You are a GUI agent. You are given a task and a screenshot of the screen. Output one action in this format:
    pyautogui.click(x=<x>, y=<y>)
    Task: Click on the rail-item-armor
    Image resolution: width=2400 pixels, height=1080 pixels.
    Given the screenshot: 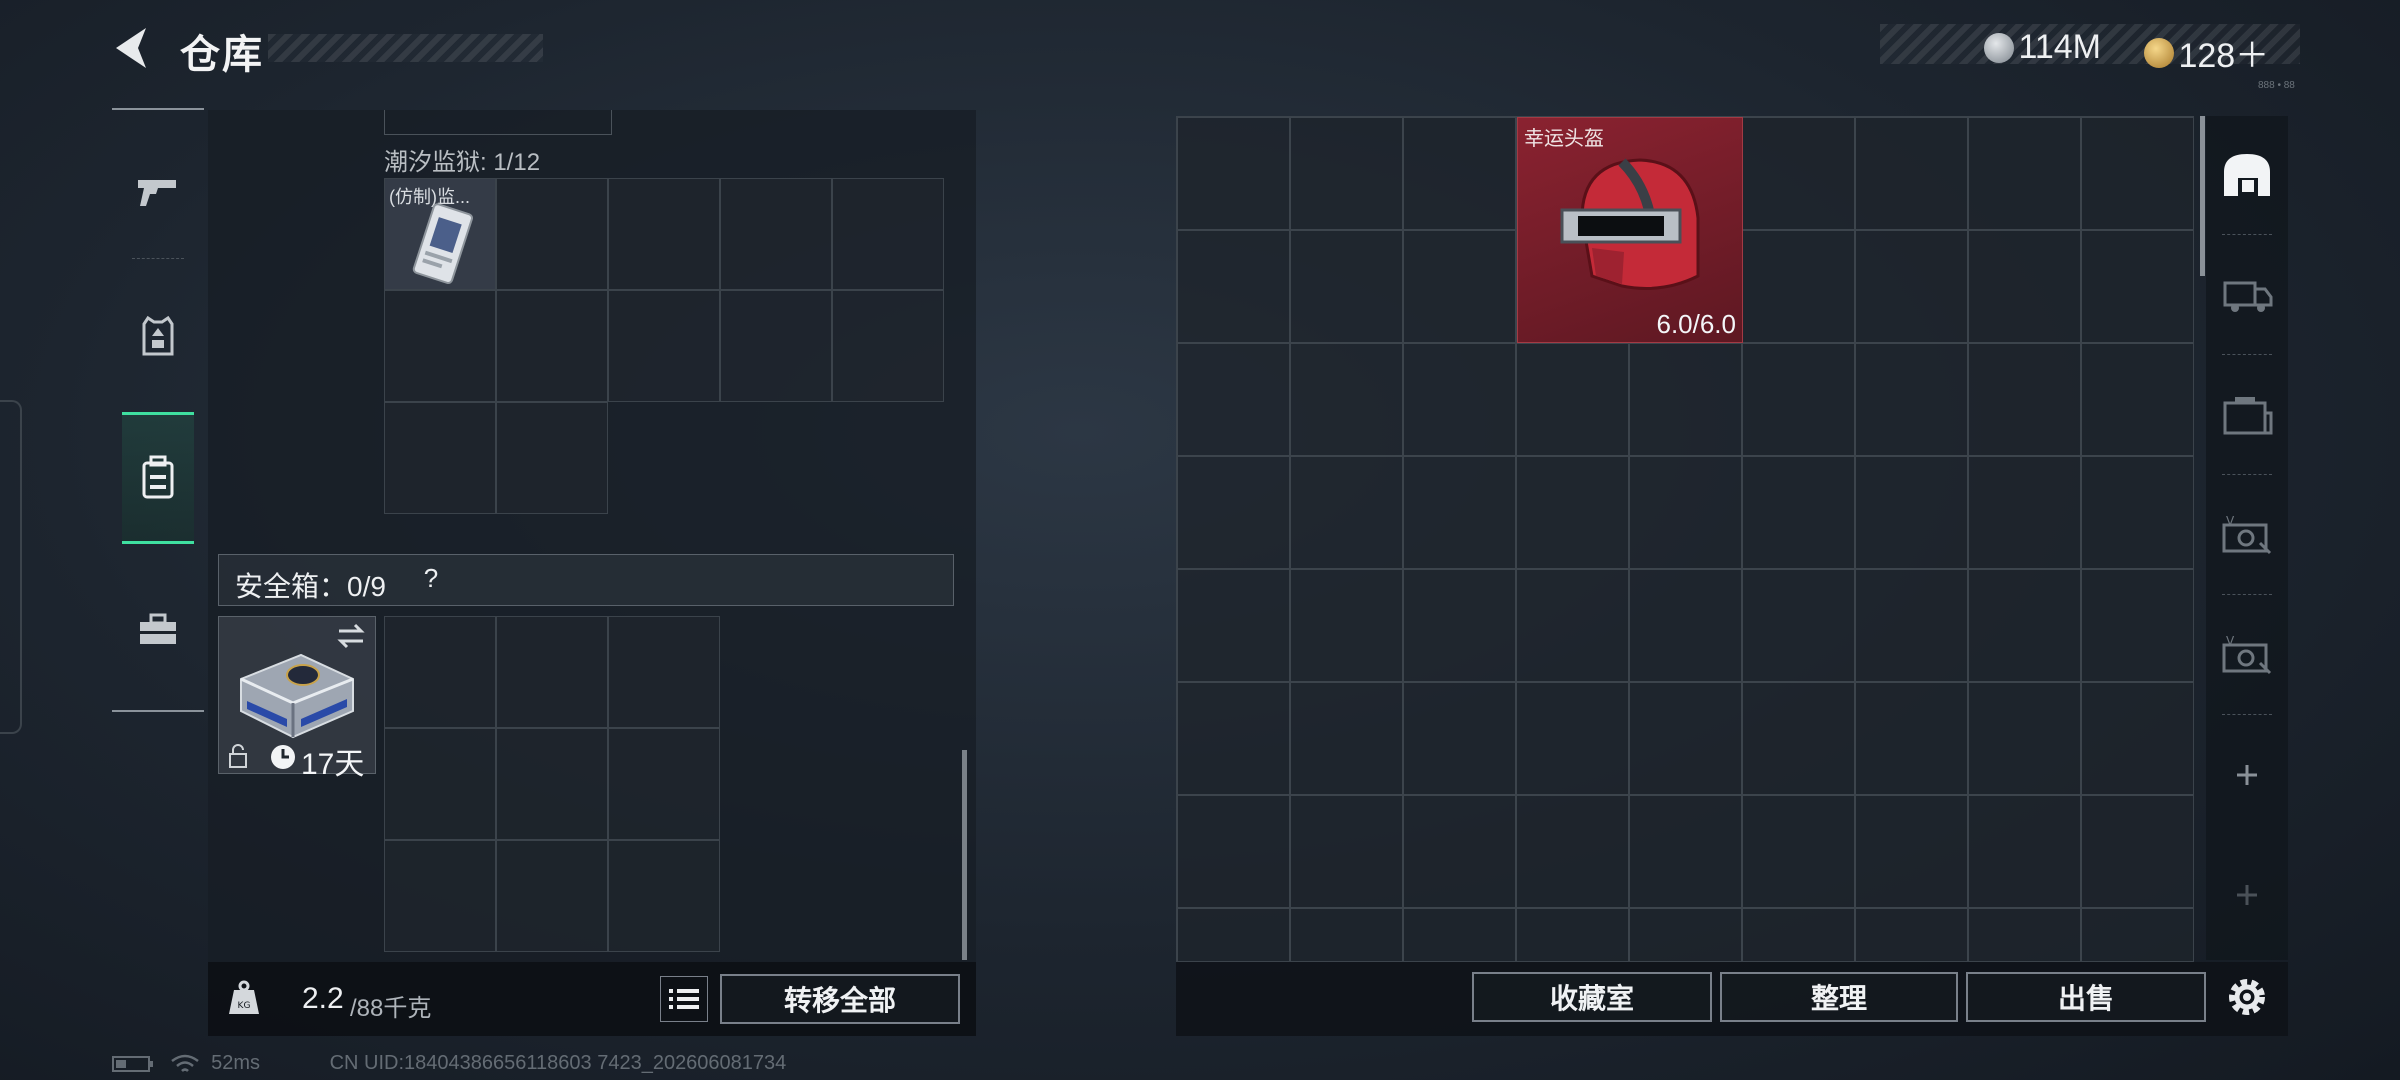 What is the action you would take?
    pyautogui.click(x=158, y=336)
    